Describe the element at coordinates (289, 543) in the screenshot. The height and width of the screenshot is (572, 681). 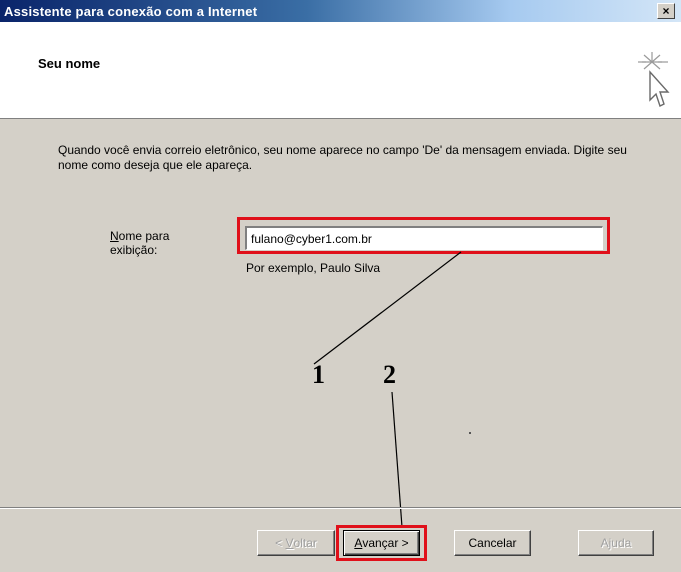
I see `back-button-accel: V` at that location.